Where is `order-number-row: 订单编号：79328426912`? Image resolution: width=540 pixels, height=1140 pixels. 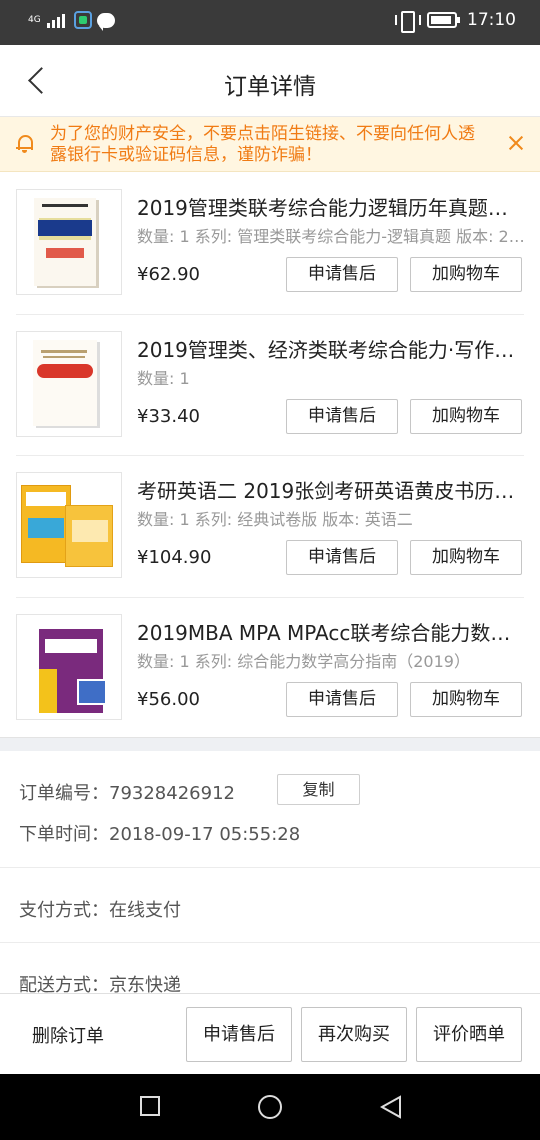 order-number-row: 订单编号：79328426912 is located at coordinates (127, 792).